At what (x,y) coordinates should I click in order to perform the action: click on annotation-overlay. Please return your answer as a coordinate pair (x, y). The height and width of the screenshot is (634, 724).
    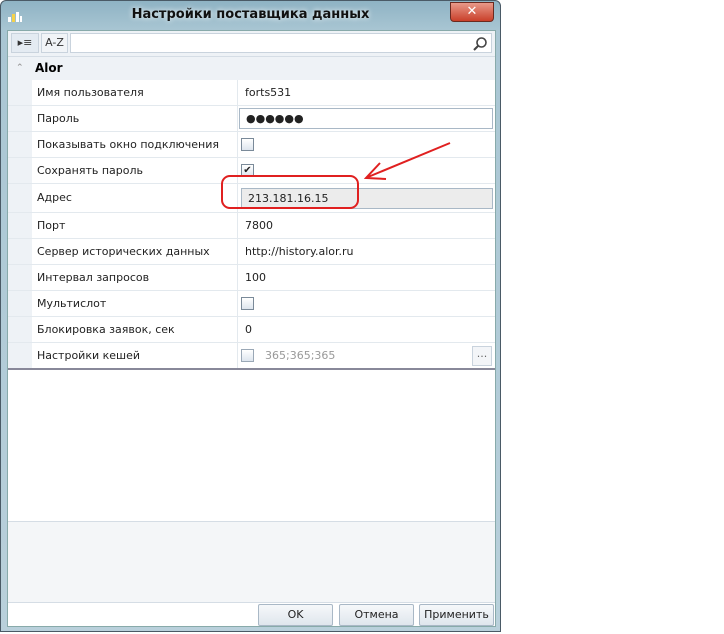
    Looking at the image, I should click on (336, 175).